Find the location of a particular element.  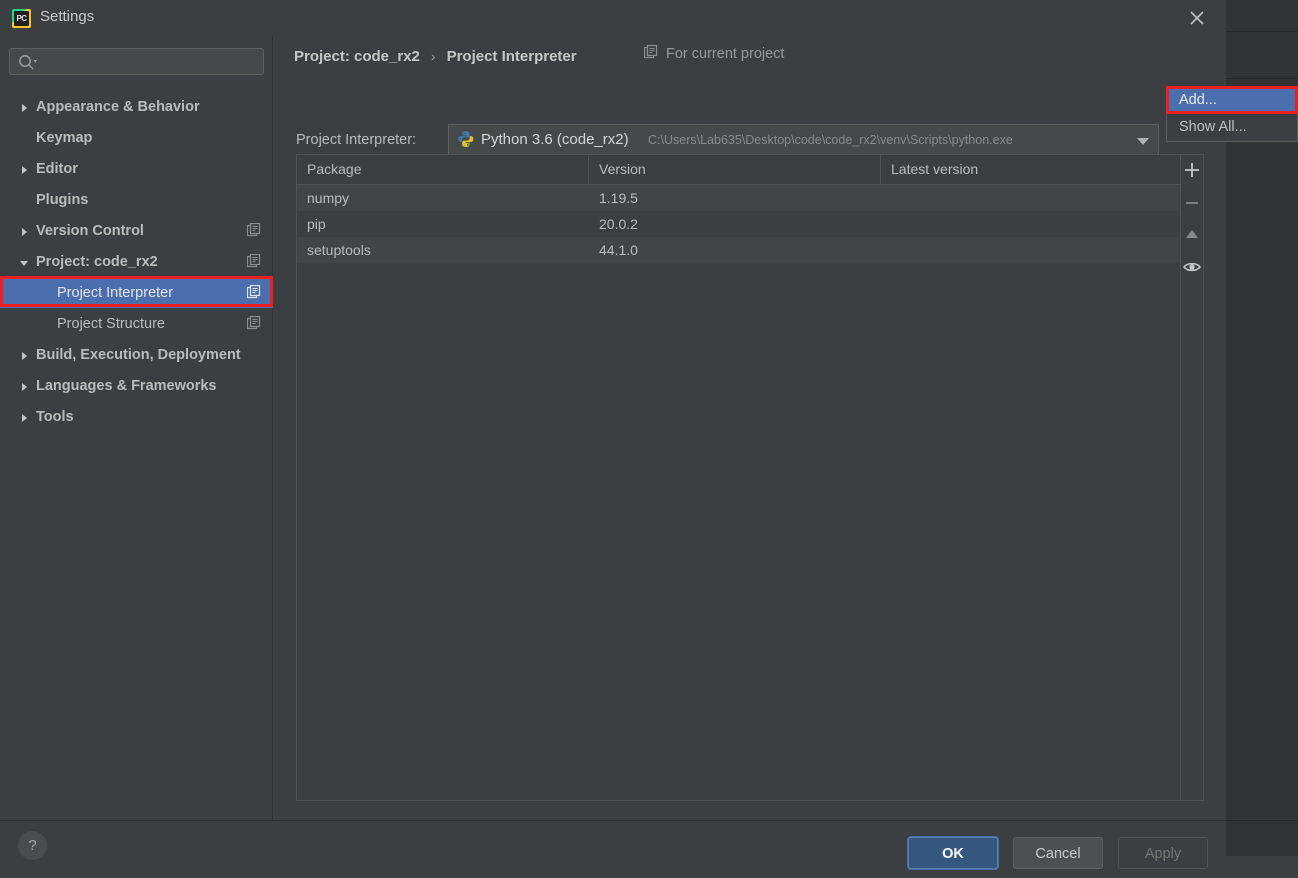

table-row: numpy 1.19.5 is located at coordinates (738, 198).